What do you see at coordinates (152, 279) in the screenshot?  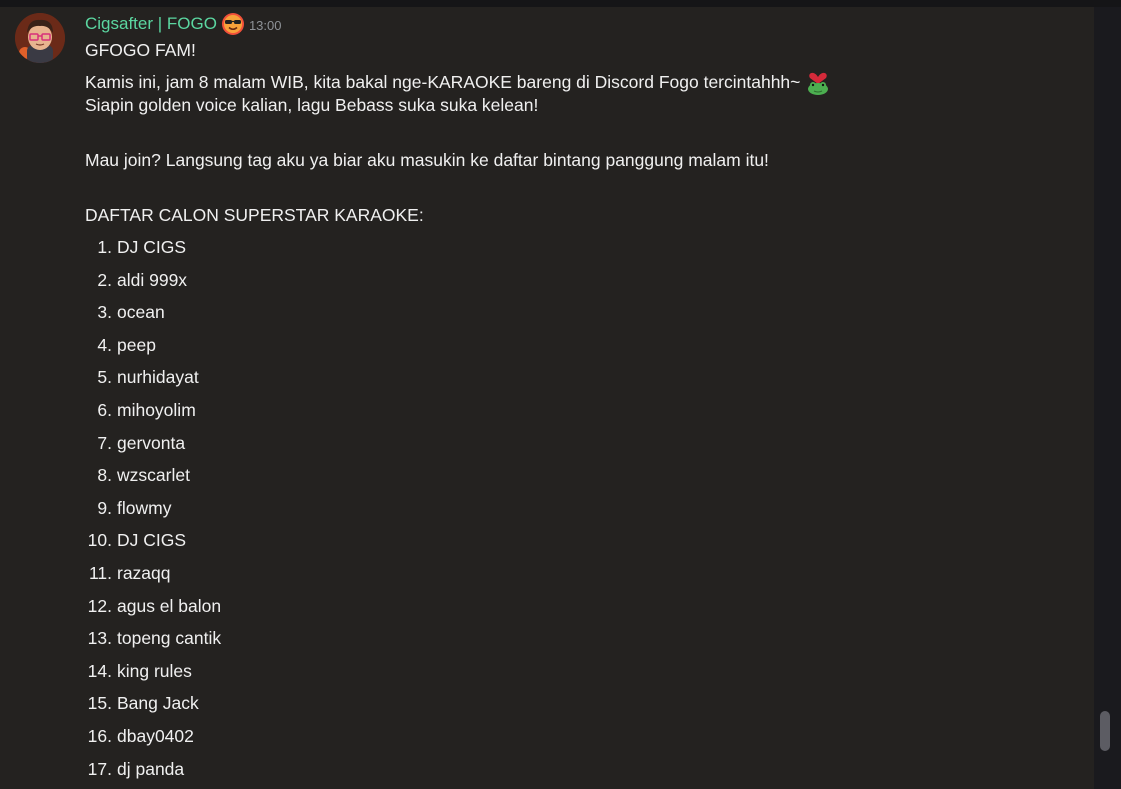 I see `list-item-name: aldi 999x` at bounding box center [152, 279].